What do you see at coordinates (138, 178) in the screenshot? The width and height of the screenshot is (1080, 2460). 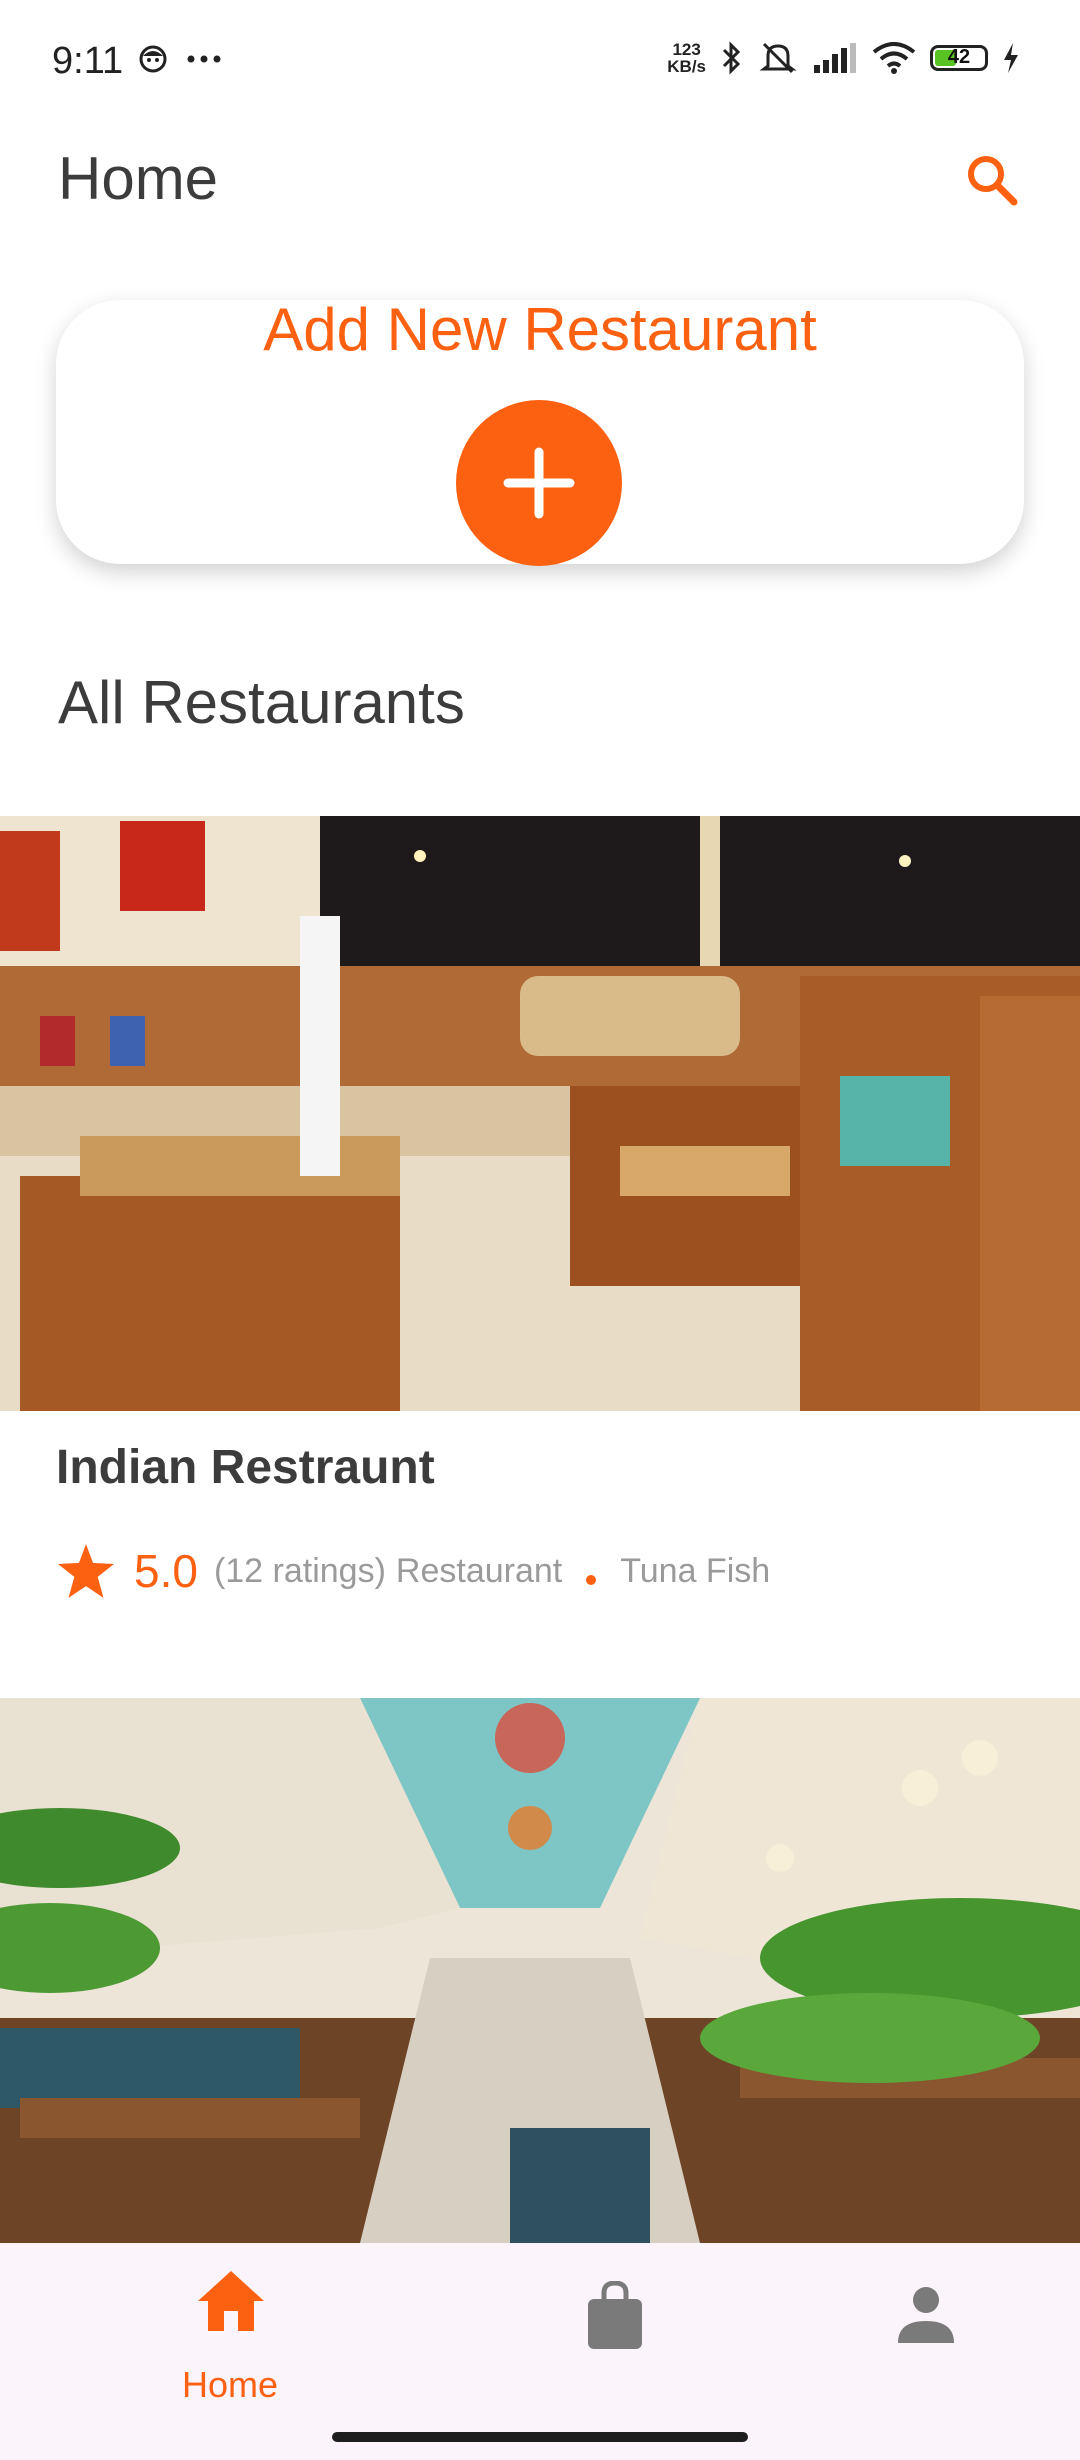 I see `page-title: Home` at bounding box center [138, 178].